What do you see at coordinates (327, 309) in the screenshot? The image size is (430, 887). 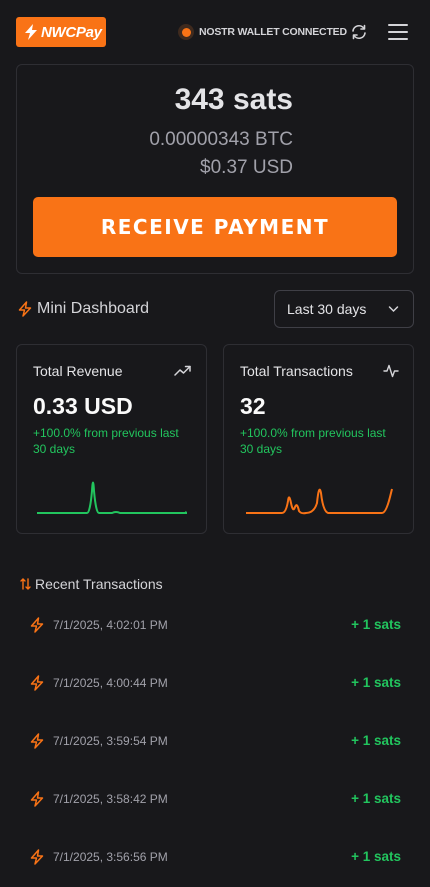 I see `date-range-value: Last 30 days` at bounding box center [327, 309].